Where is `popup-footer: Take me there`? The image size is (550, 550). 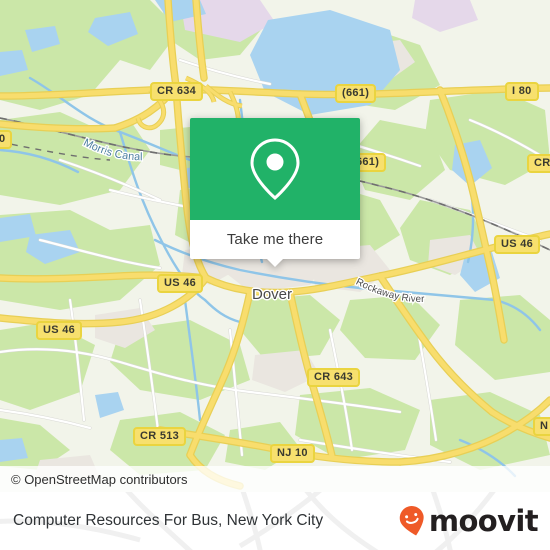 popup-footer: Take me there is located at coordinates (275, 243).